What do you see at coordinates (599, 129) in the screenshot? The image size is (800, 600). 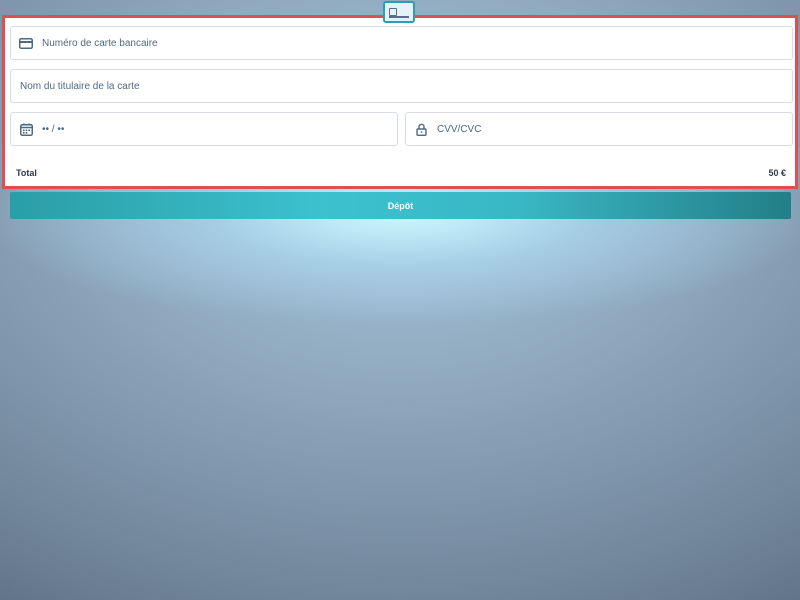 I see `cvv-field: CVV/CVC` at bounding box center [599, 129].